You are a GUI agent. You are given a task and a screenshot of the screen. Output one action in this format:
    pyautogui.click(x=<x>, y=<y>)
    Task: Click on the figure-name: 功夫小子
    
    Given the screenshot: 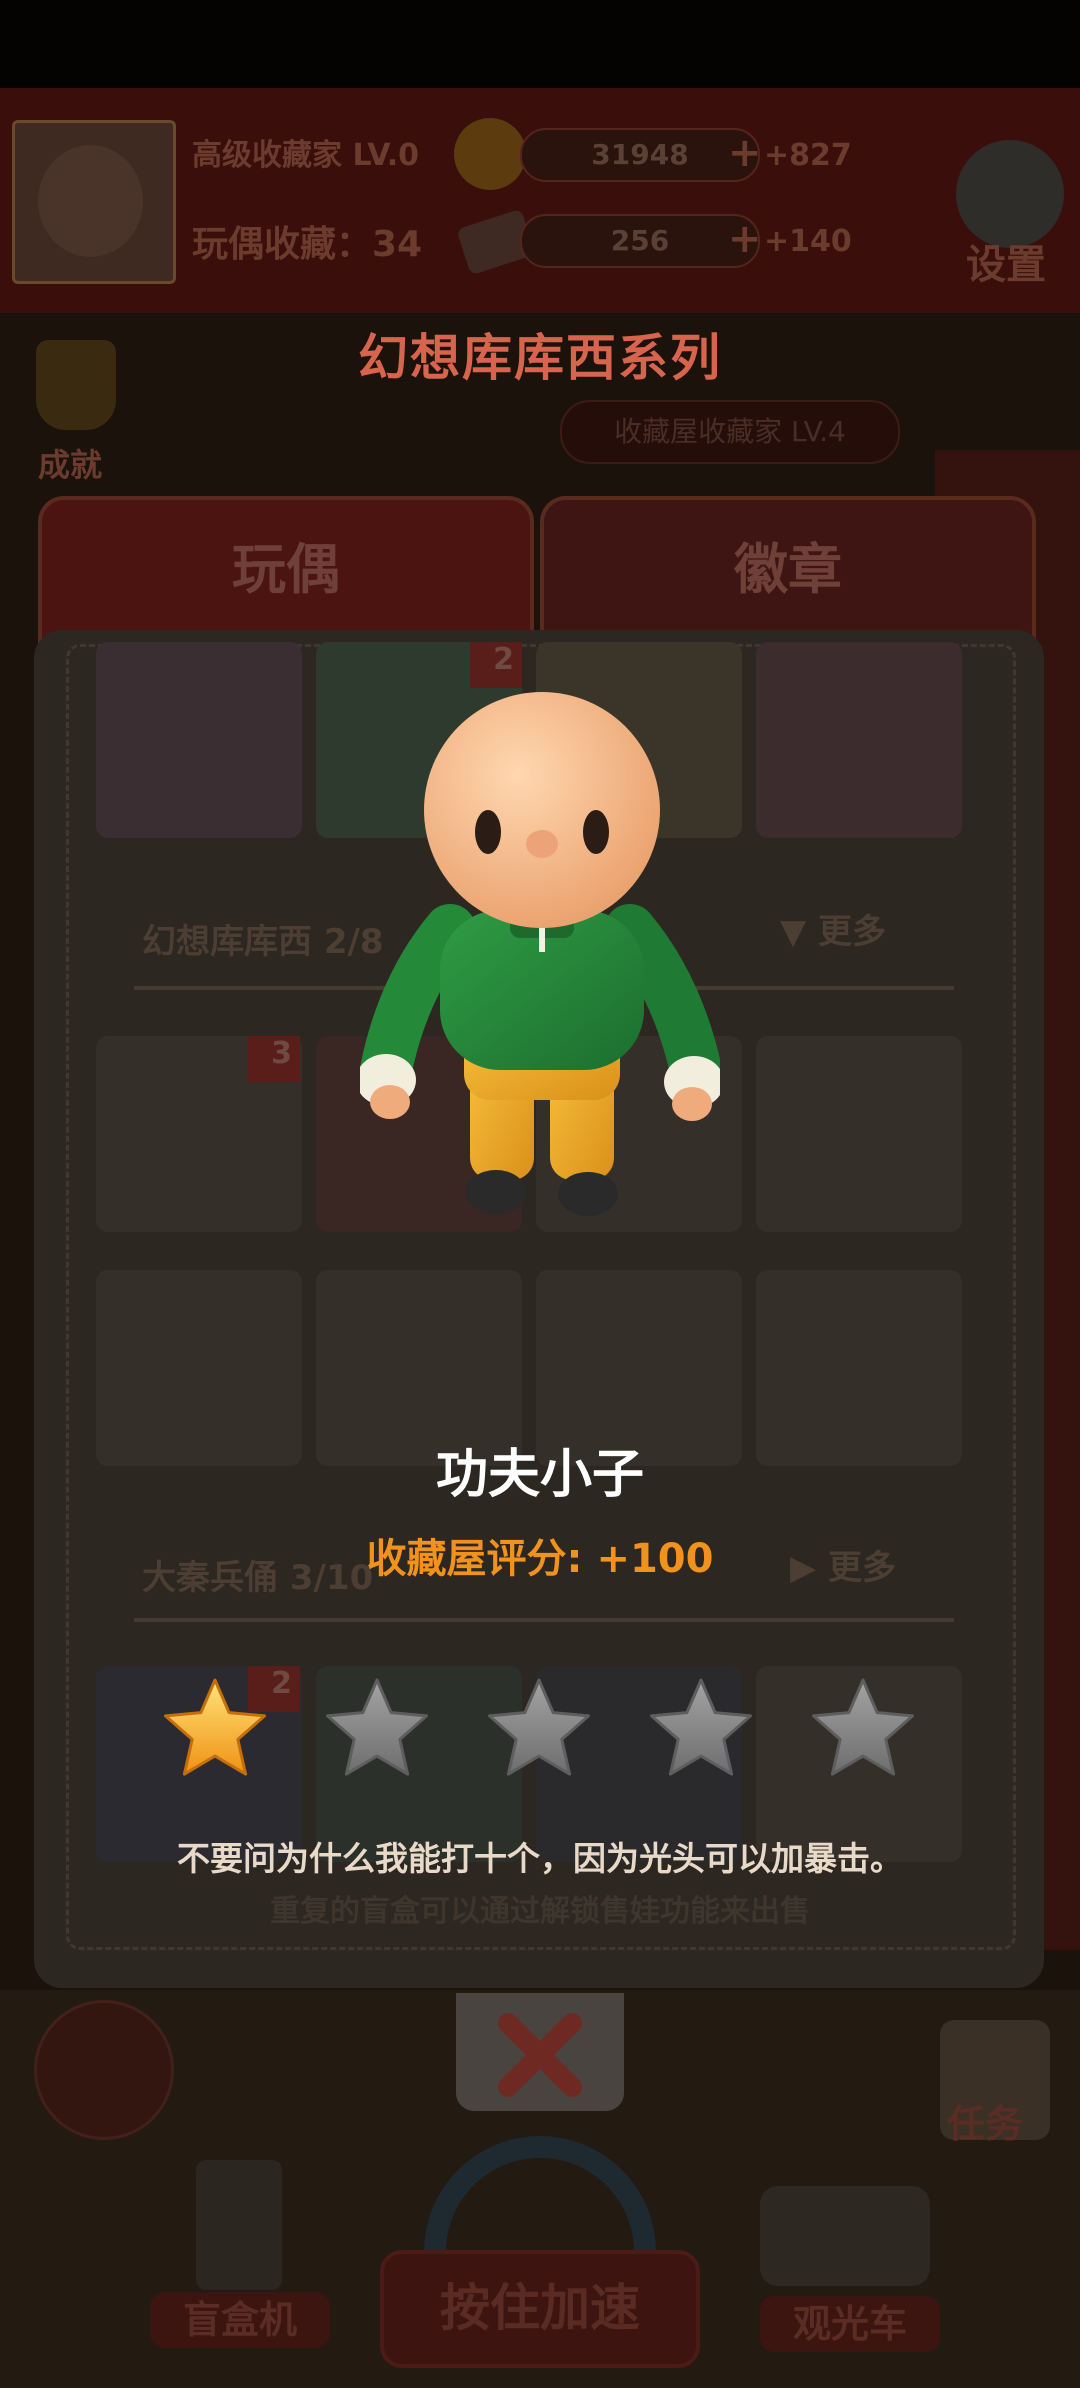 What is the action you would take?
    pyautogui.click(x=539, y=1475)
    